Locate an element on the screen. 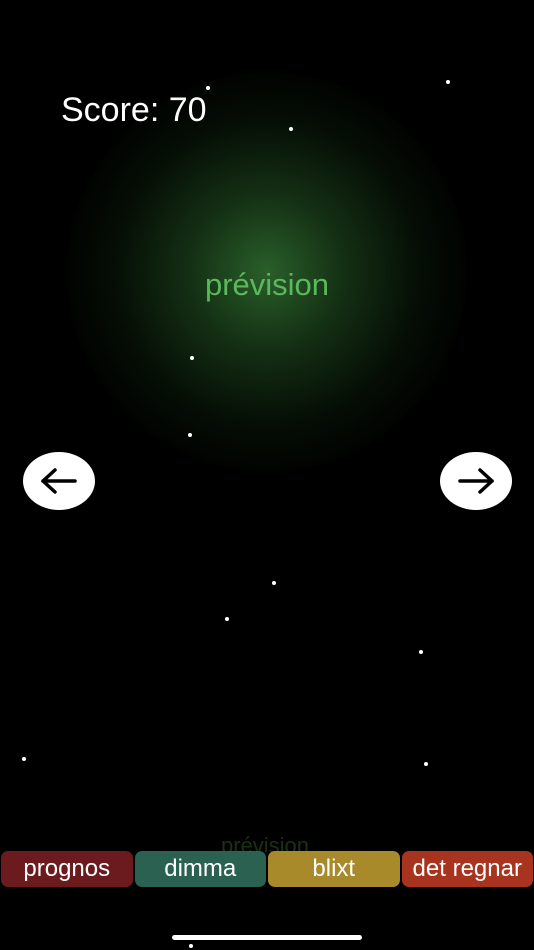 This screenshot has height=950, width=534. falling-word-ghost: prévision is located at coordinates (265, 842).